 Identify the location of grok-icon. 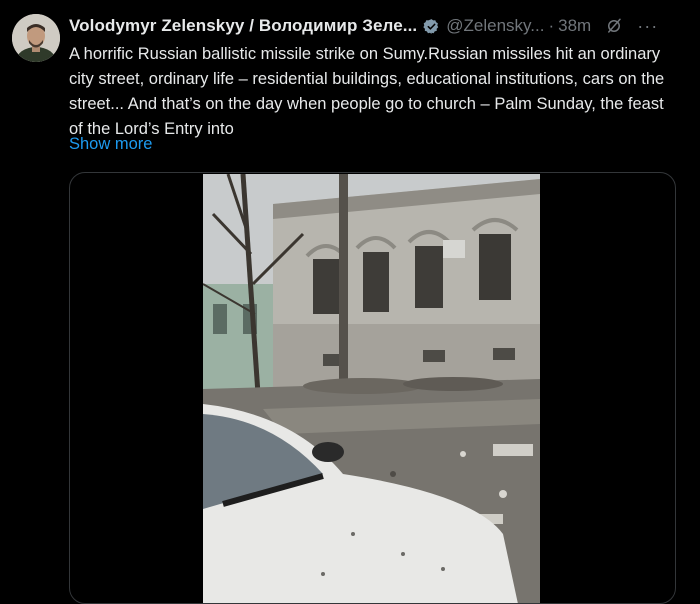
(614, 26).